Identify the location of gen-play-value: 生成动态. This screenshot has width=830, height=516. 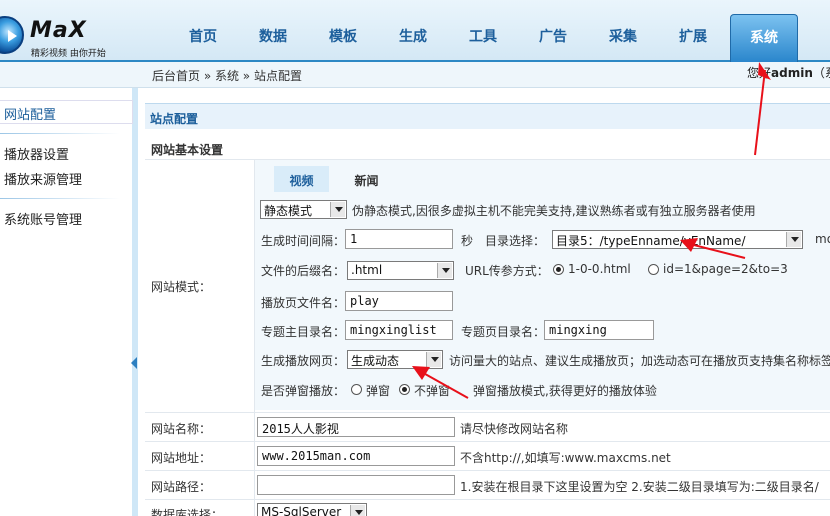
(375, 361).